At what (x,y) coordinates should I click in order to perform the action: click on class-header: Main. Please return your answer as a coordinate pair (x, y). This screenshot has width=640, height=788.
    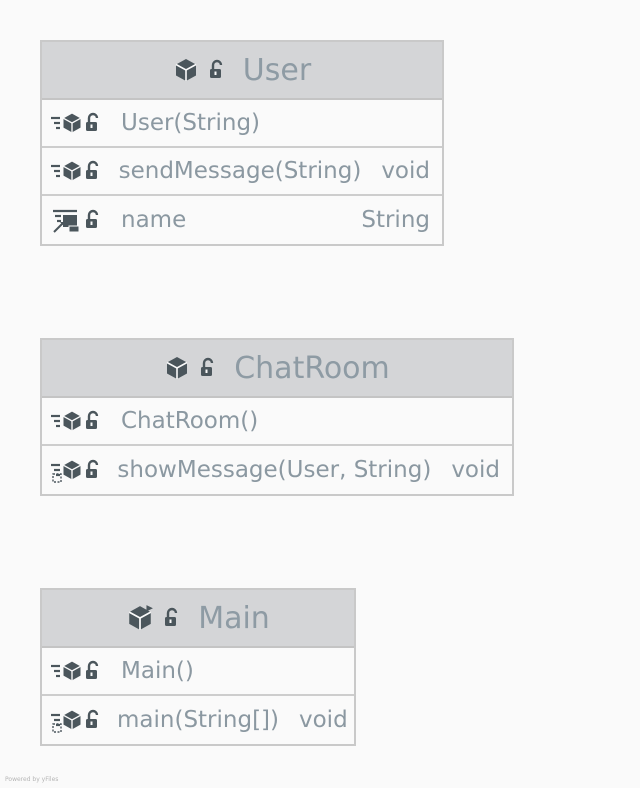
    Looking at the image, I should click on (198, 619).